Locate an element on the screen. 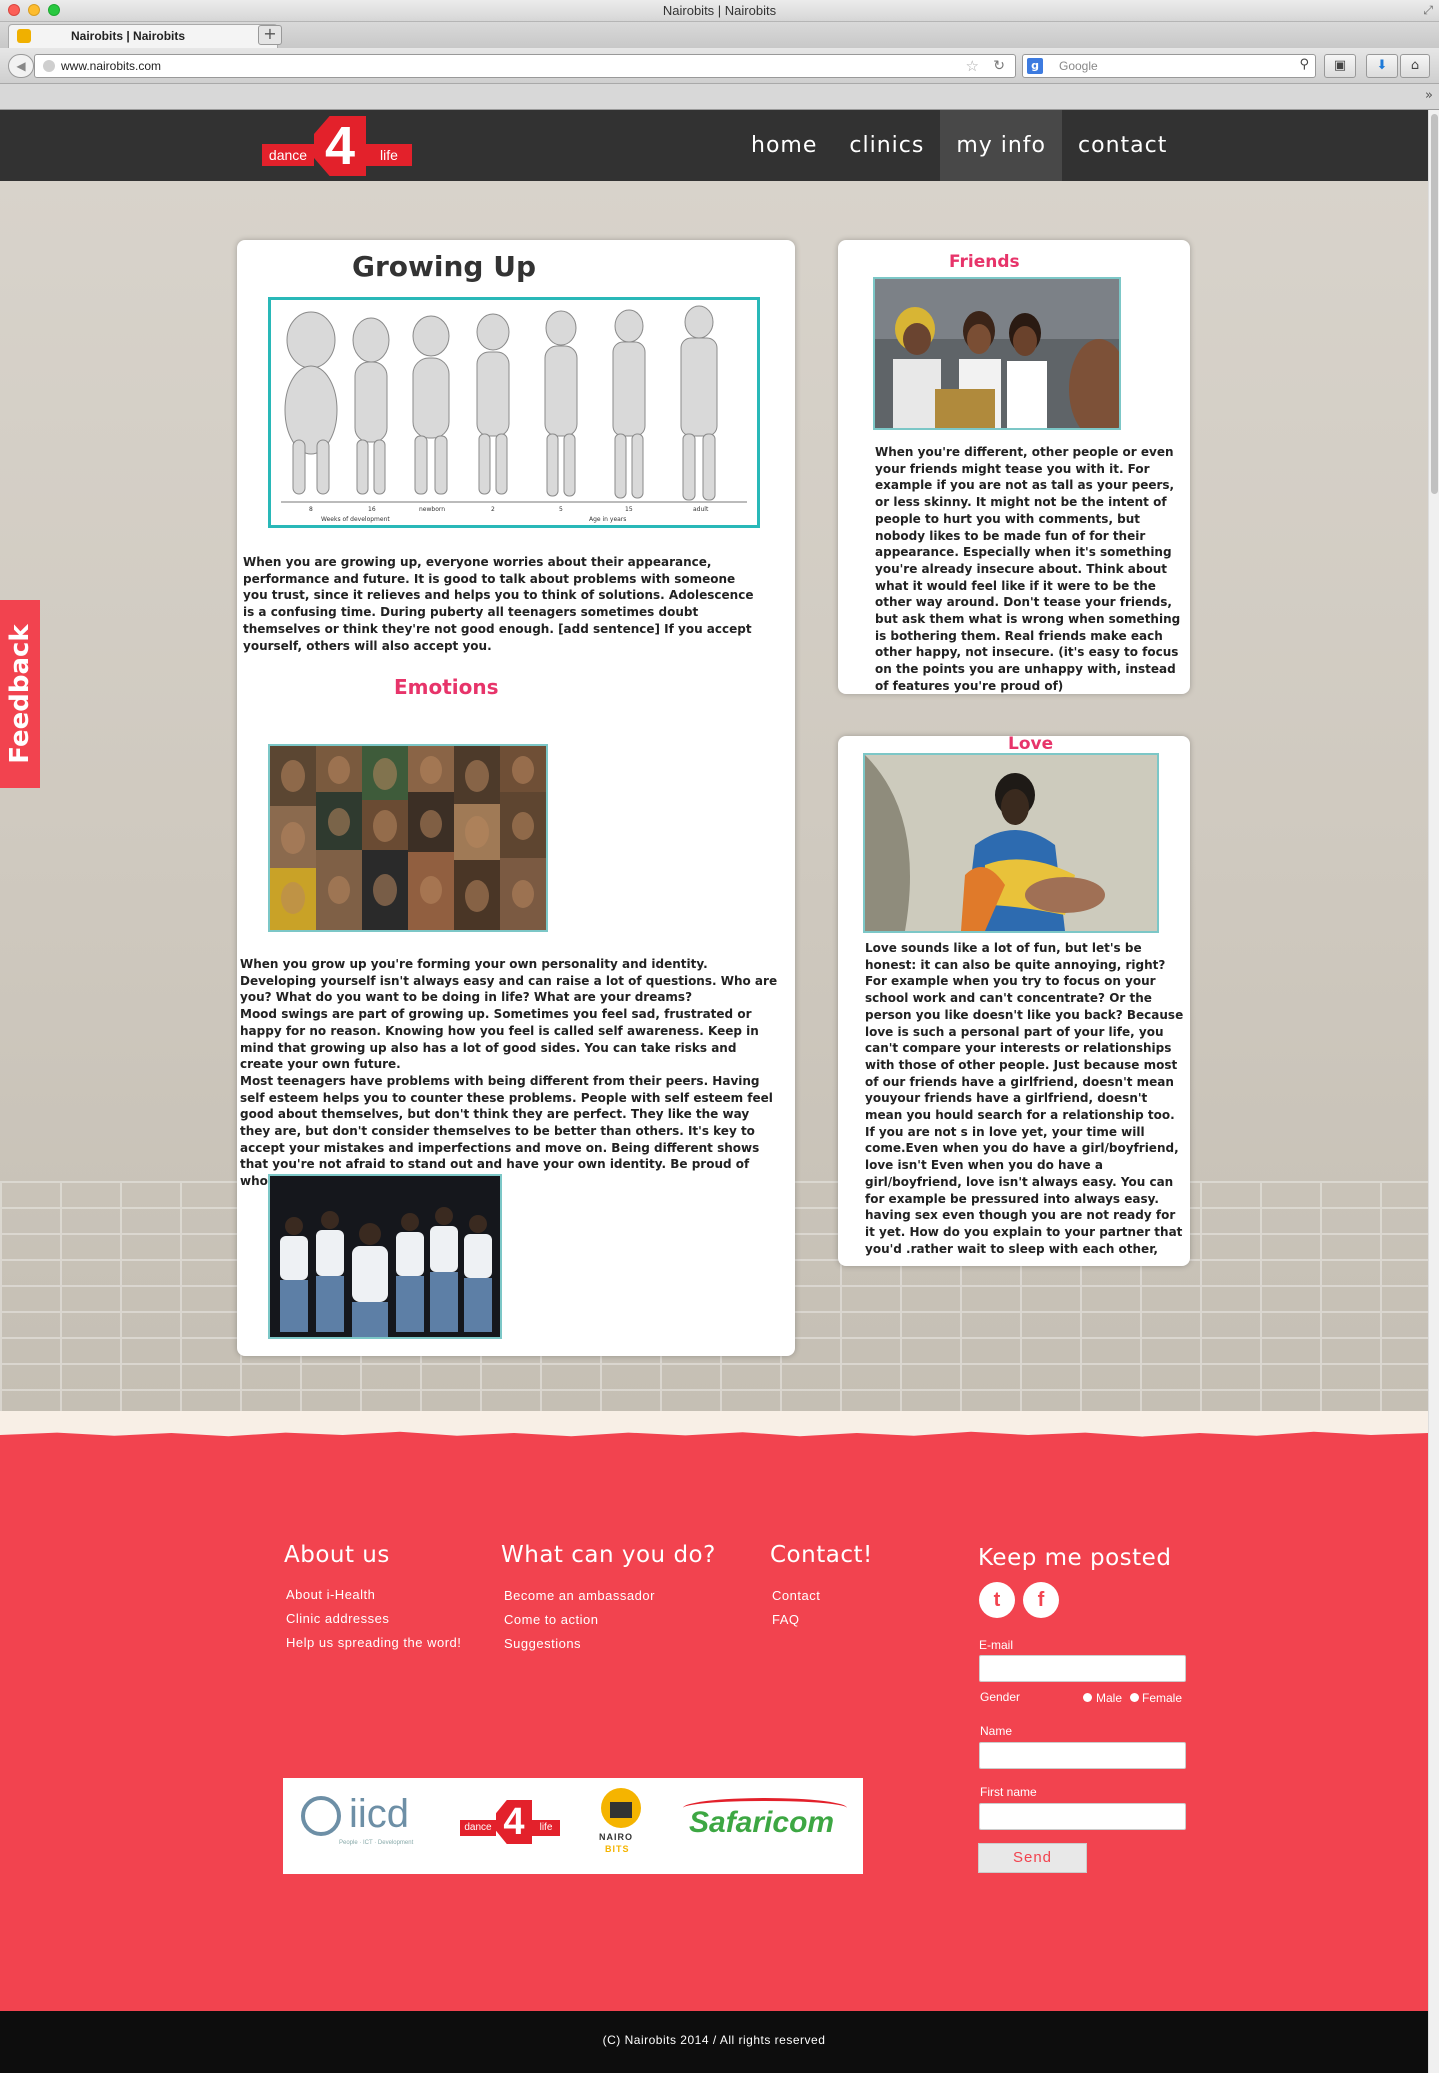  friends-image is located at coordinates (997, 353).